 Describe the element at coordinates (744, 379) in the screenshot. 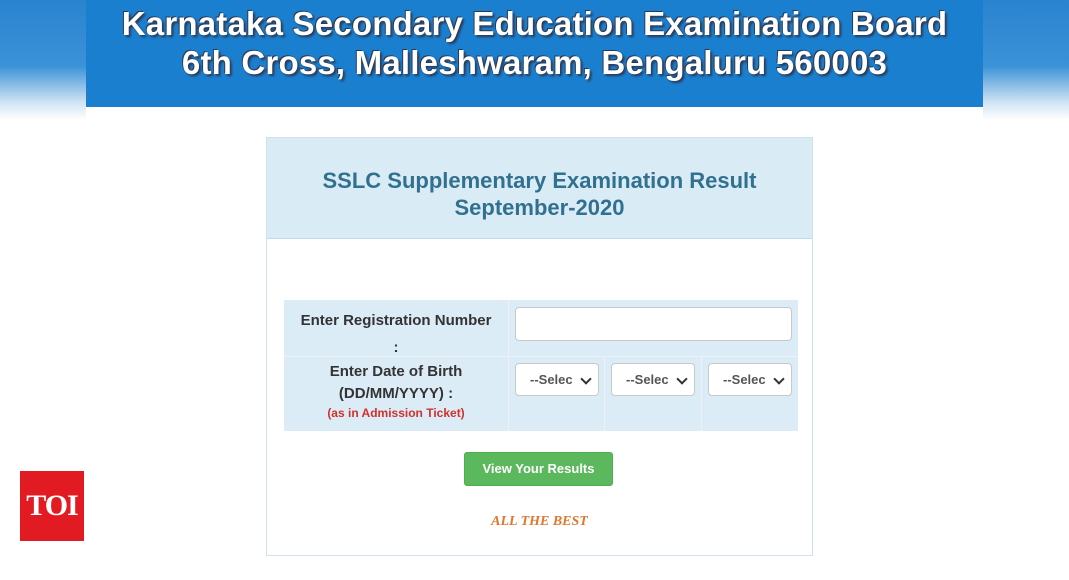

I see `year-select-value: --Select--` at that location.